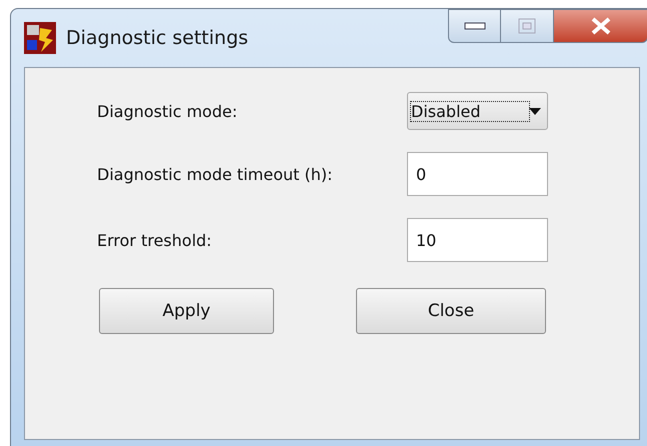  I want to click on minimize-icon, so click(475, 26).